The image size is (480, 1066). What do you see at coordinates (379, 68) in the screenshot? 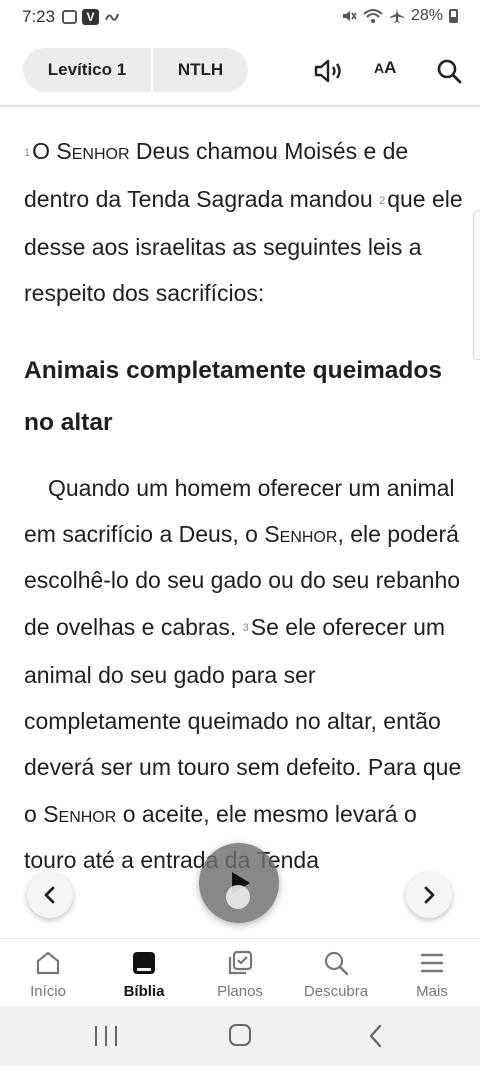
I see `text-size-small-a: A` at bounding box center [379, 68].